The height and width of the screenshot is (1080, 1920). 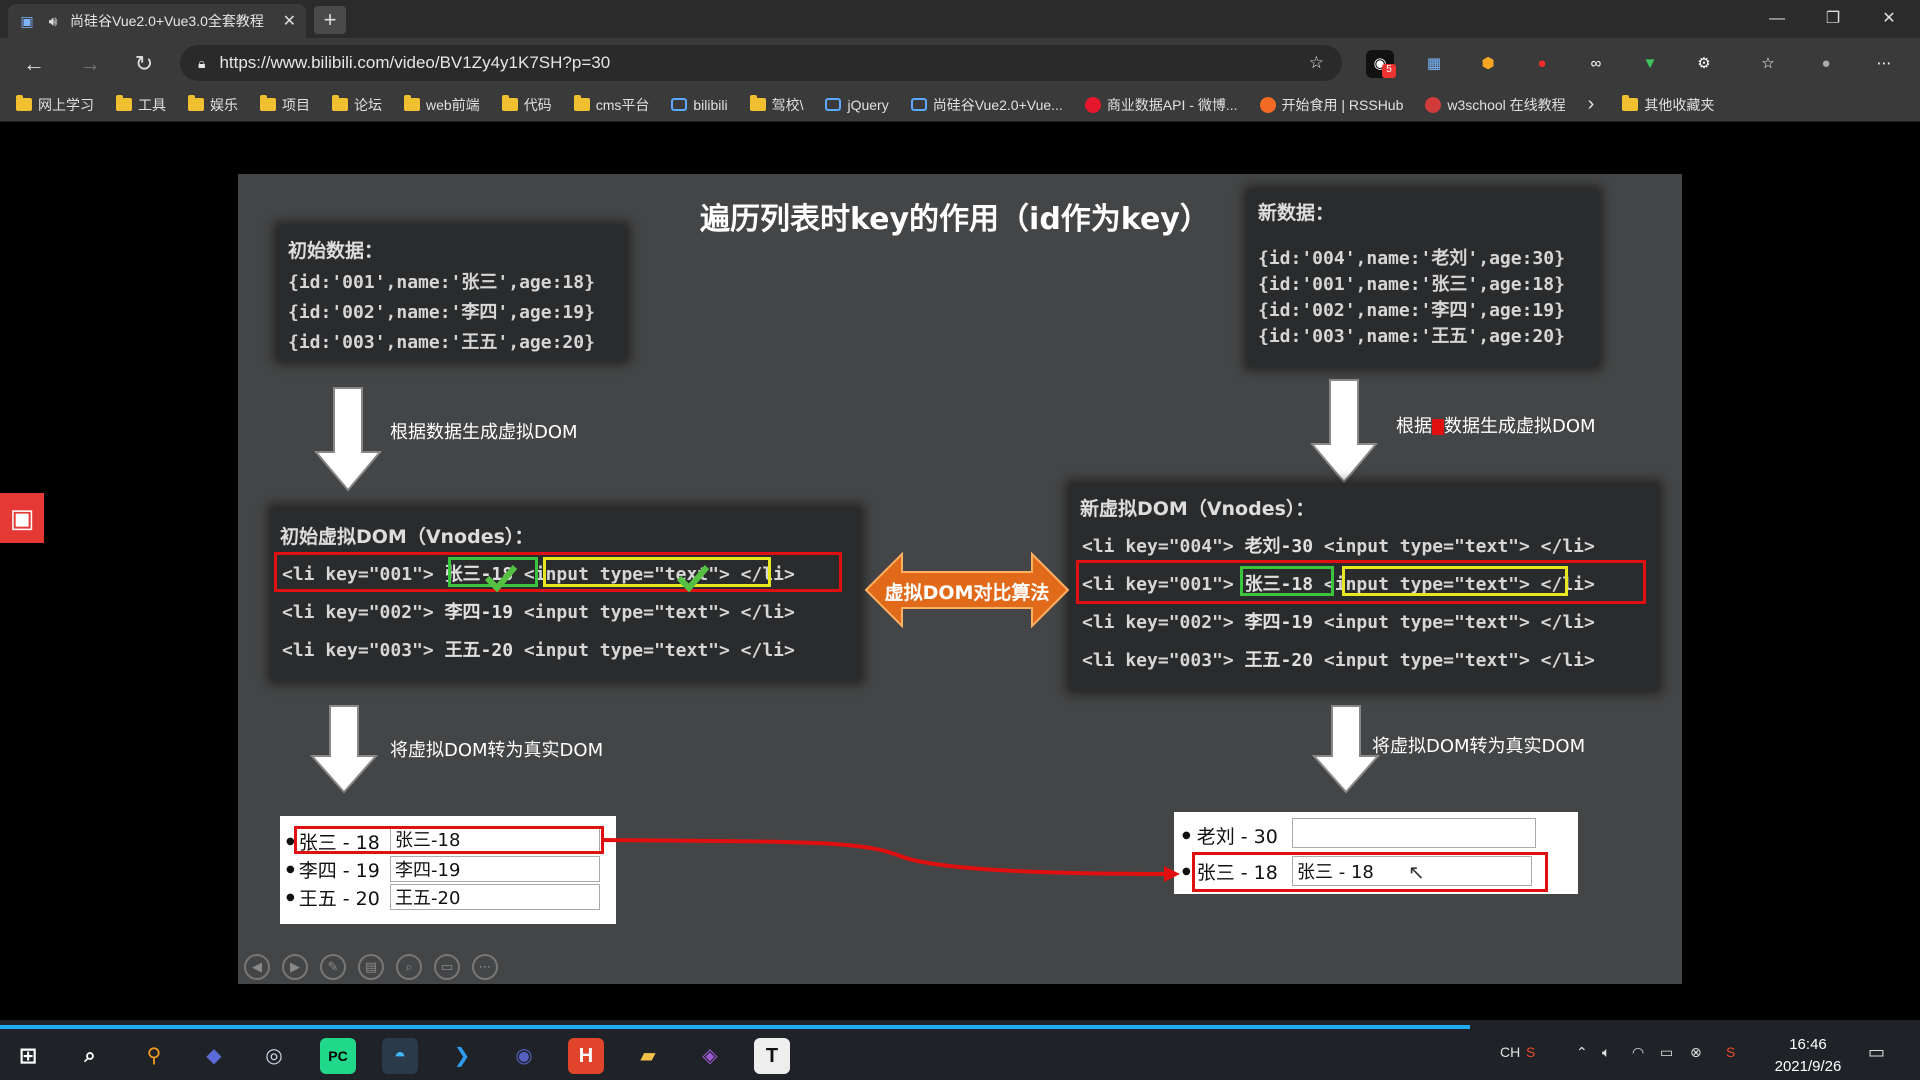 I want to click on caption-generate-left: 根据数据生成虚拟DOM, so click(x=484, y=432).